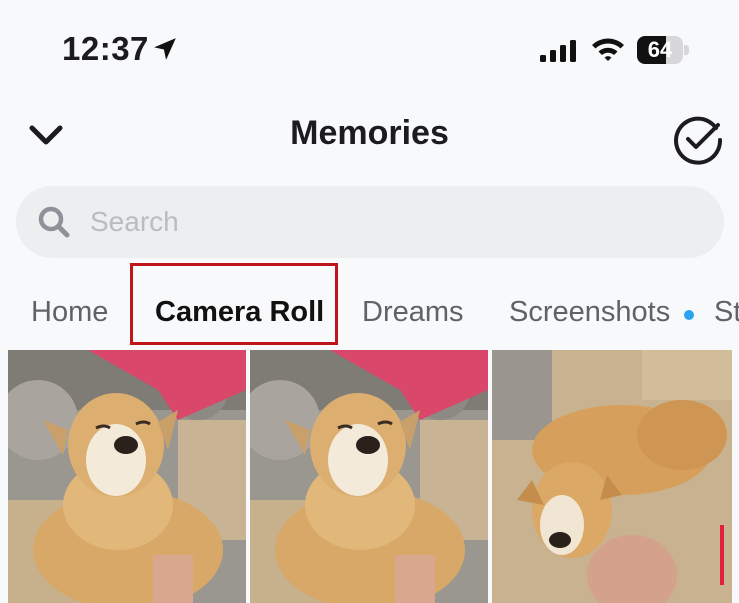 This screenshot has width=739, height=603. I want to click on tab-bar: Home Camera Roll Dreams Screenshots St, so click(369, 313).